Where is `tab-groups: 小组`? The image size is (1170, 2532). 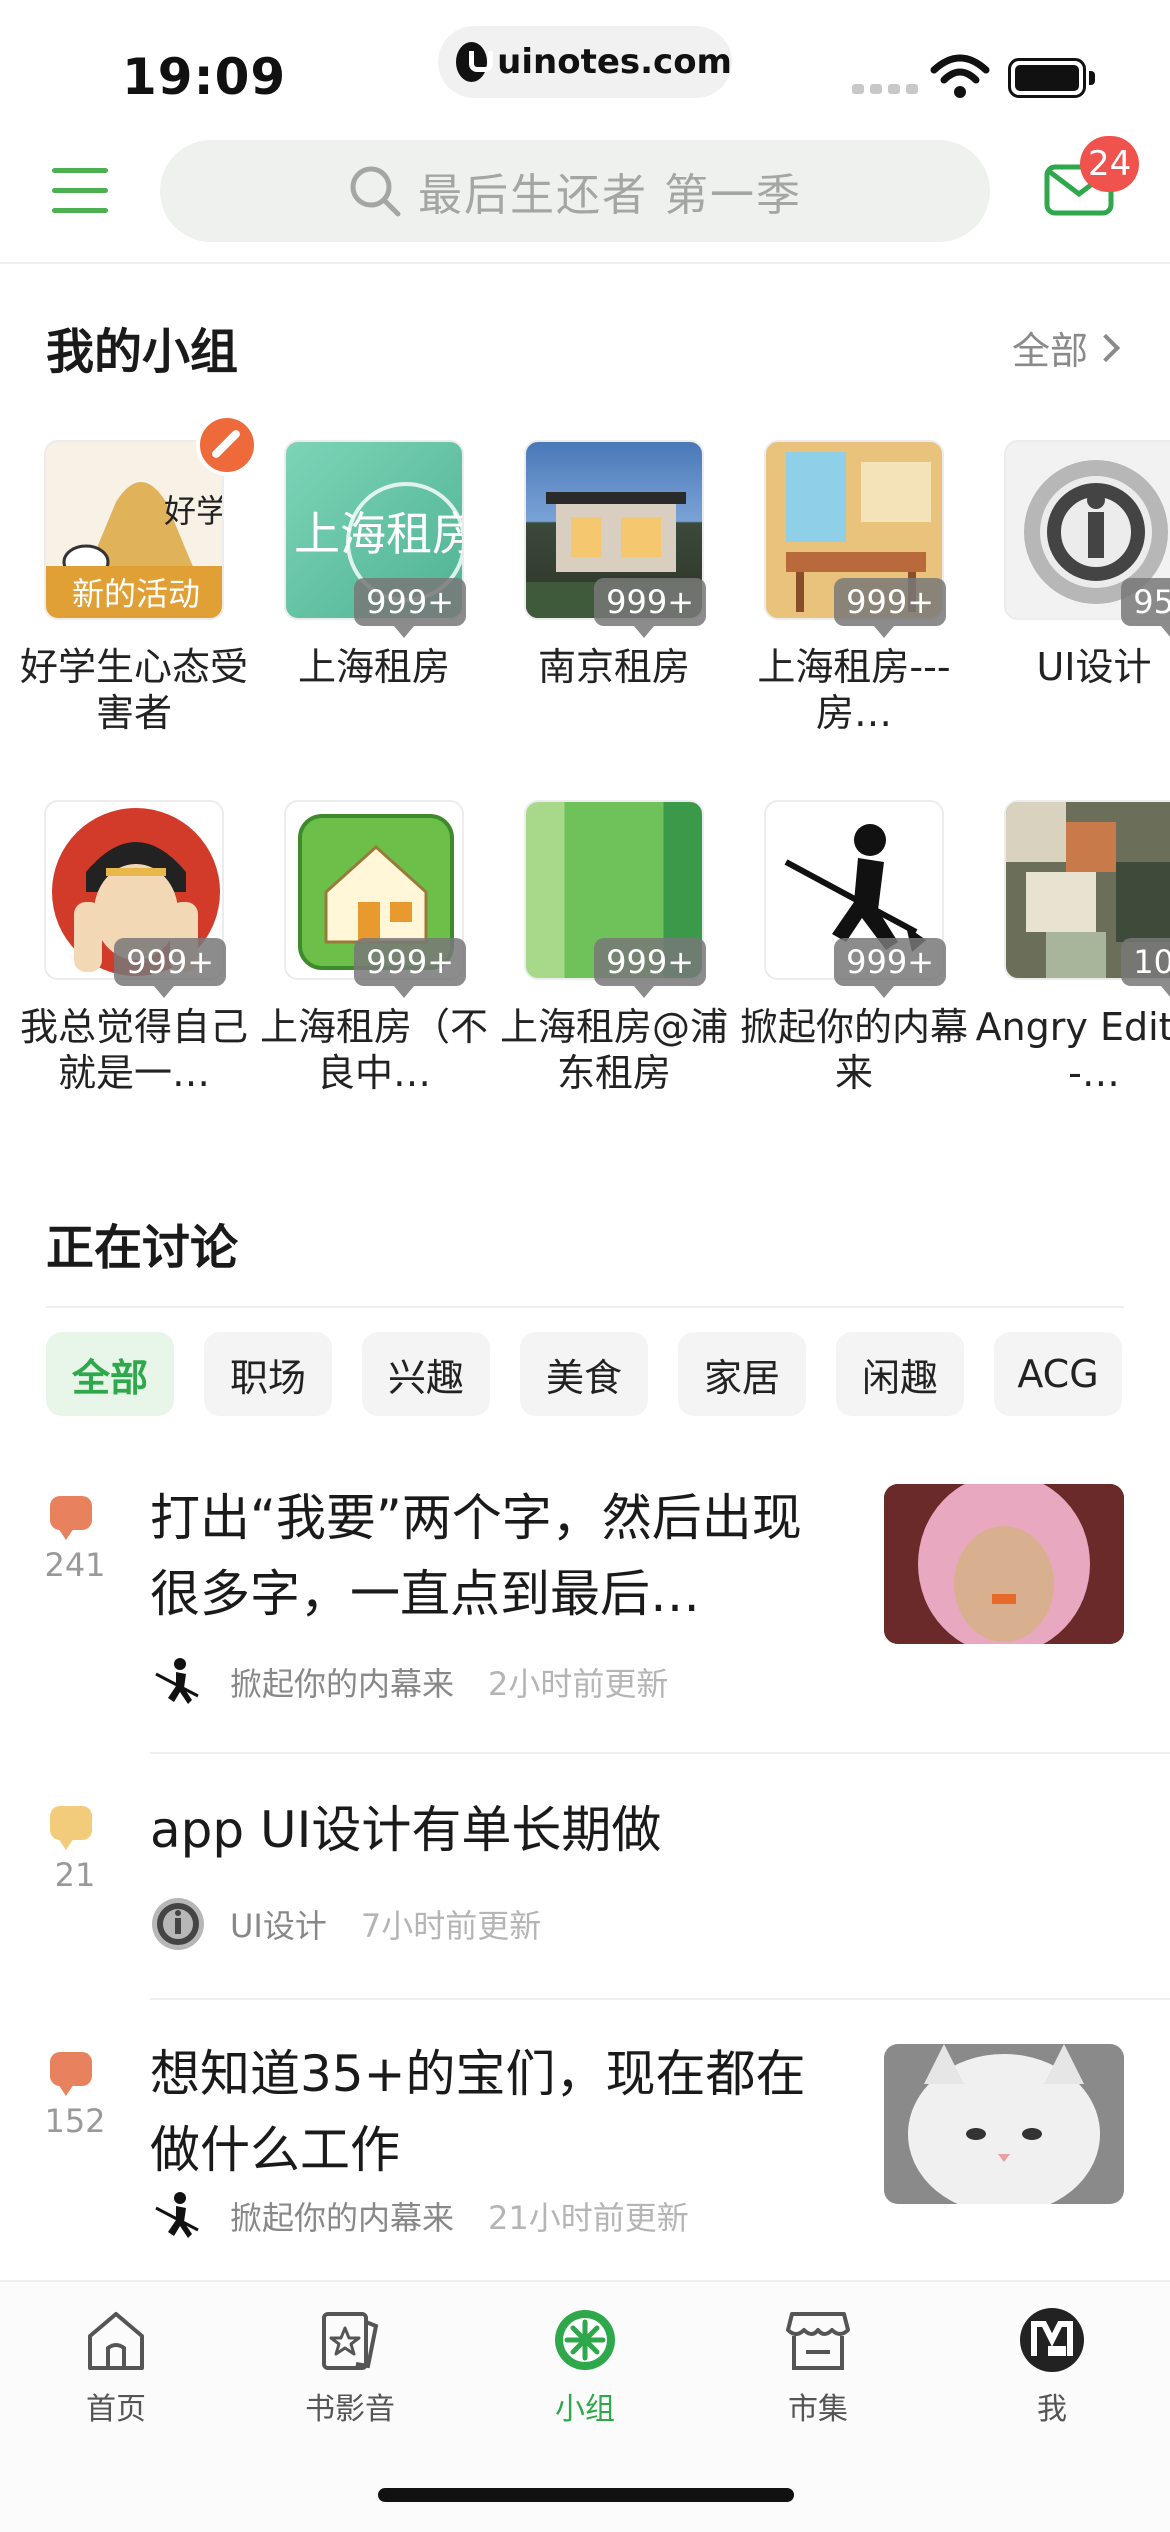
tab-groups: 小组 is located at coordinates (585, 2367).